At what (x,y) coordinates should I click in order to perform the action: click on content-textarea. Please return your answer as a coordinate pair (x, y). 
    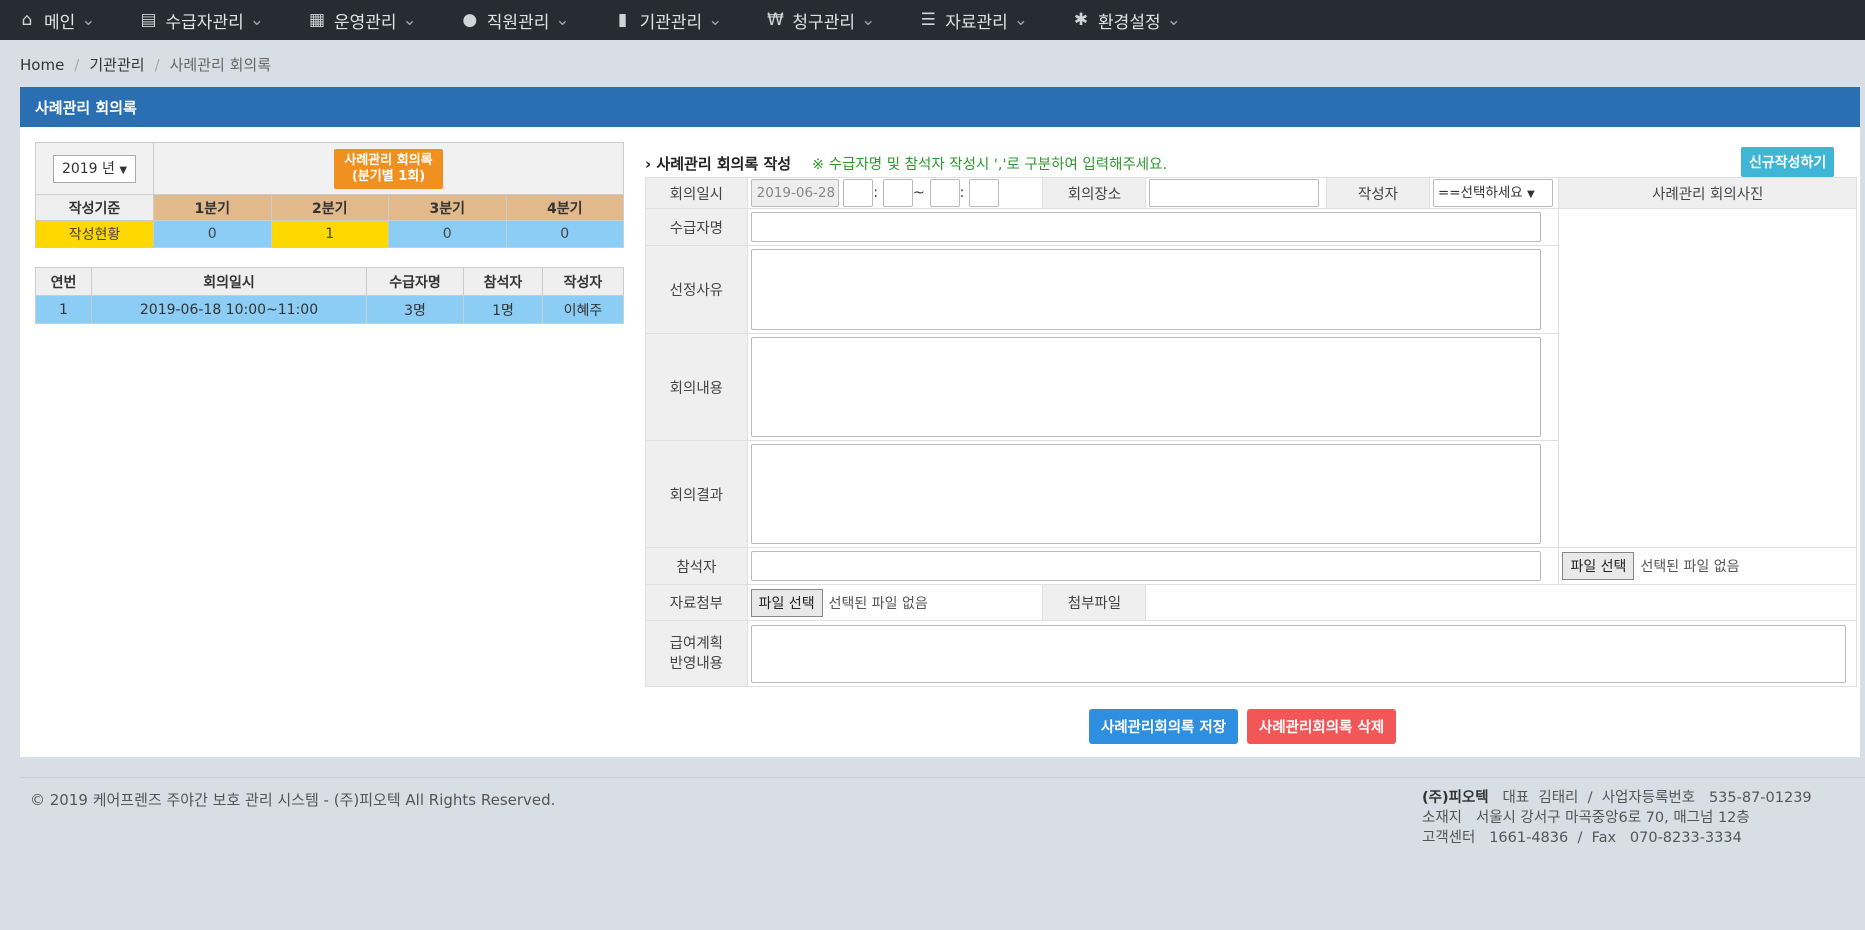
    Looking at the image, I should click on (1145, 387).